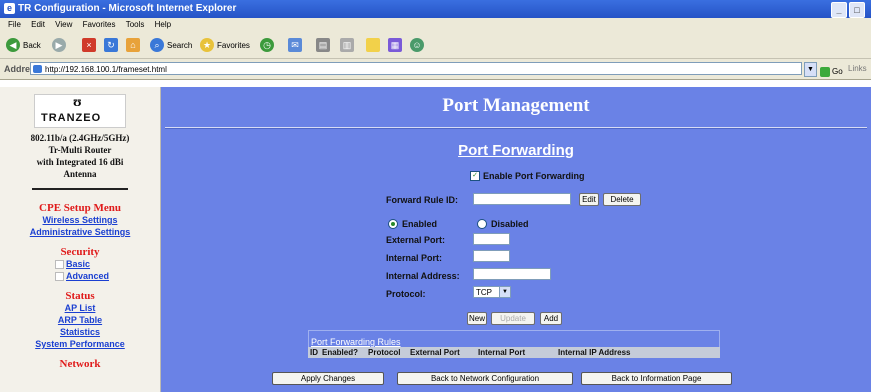 This screenshot has width=871, height=392. Describe the element at coordinates (656, 378) in the screenshot. I see `back-to-information-page-button: Back to Information Page` at that location.